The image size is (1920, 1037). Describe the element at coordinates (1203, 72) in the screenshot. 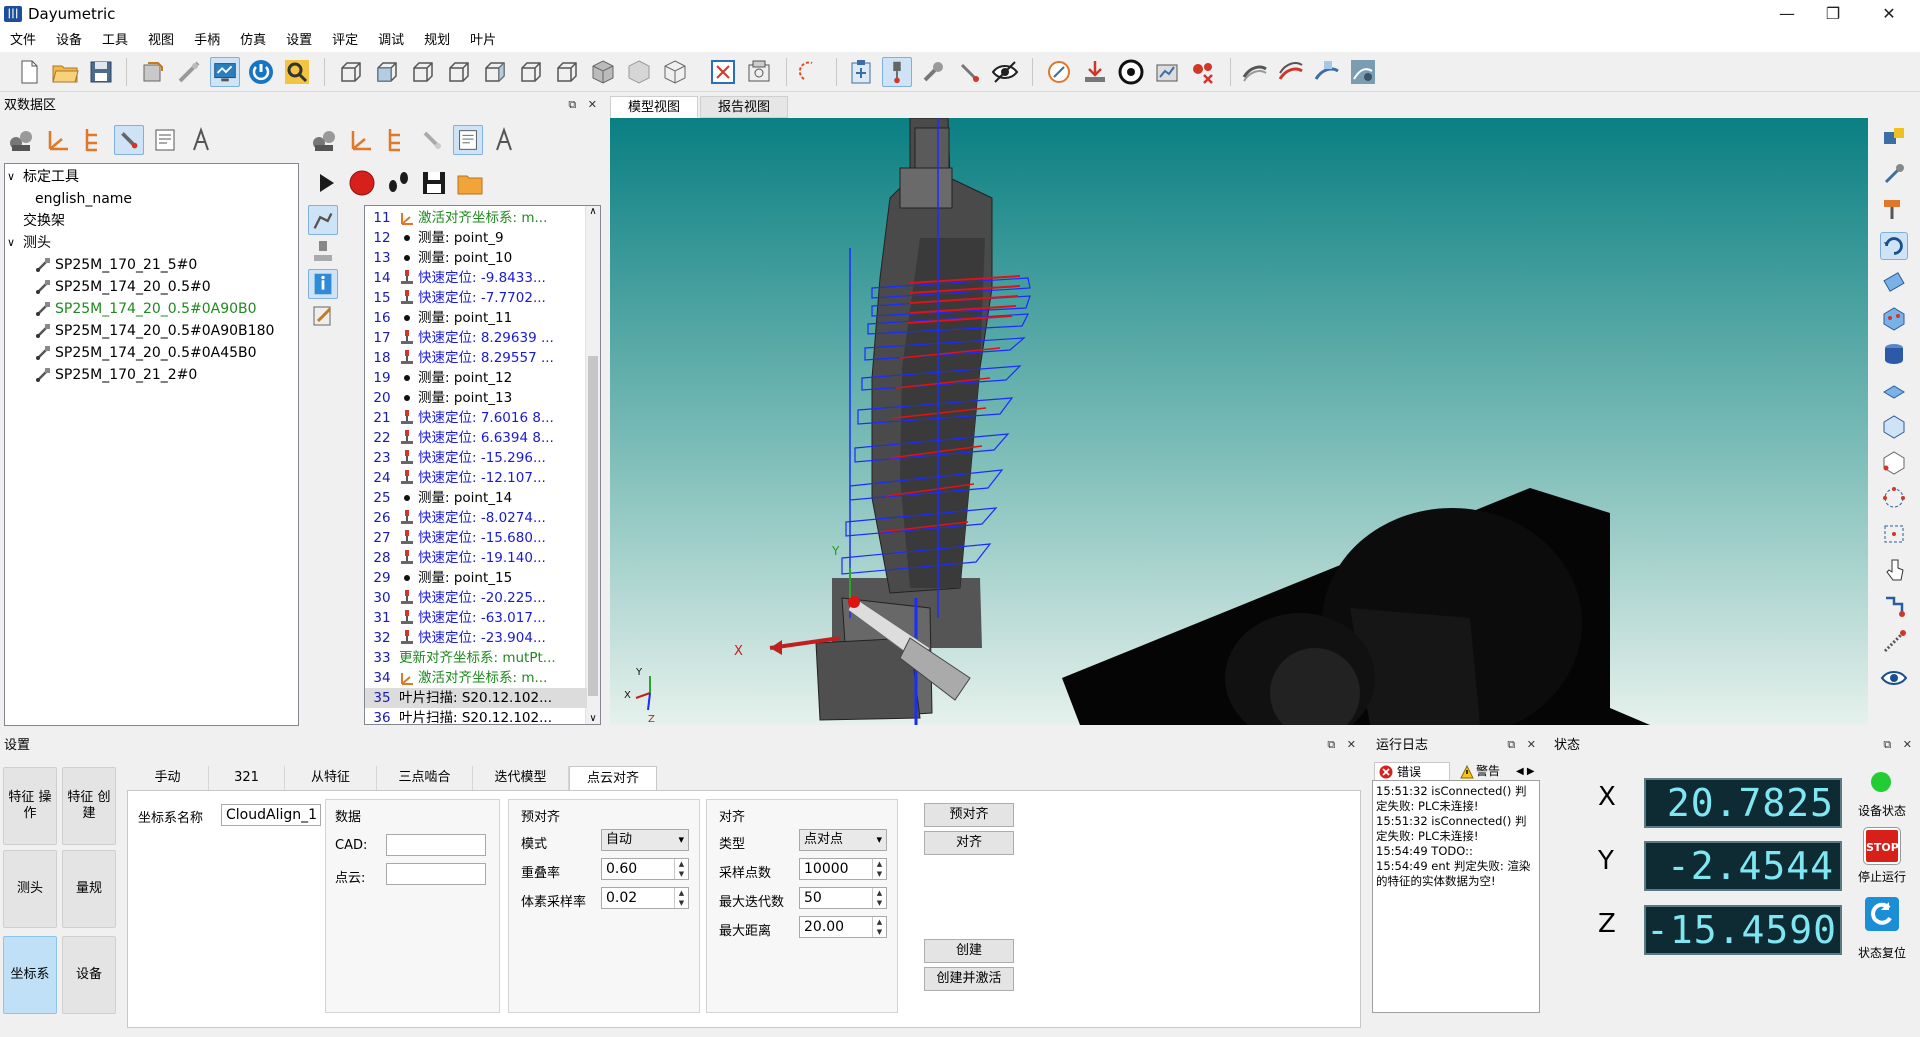

I see `remove-points-icon` at that location.